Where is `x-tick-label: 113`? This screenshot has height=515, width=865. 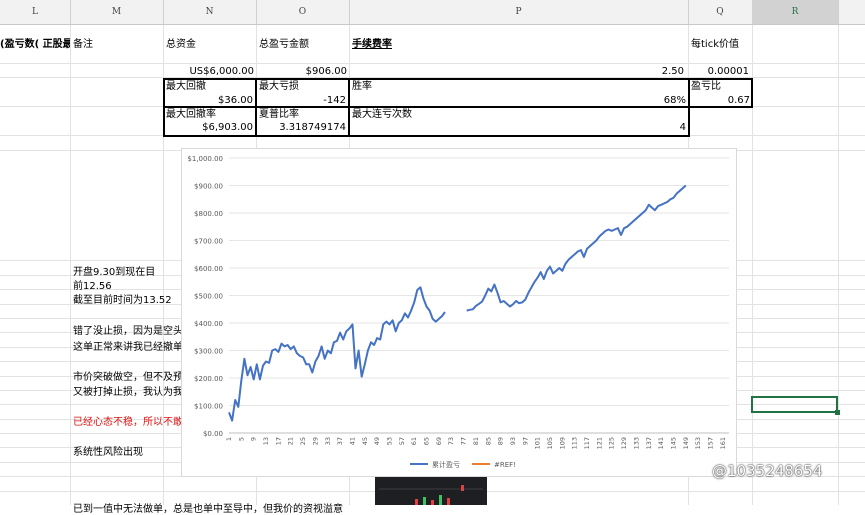 x-tick-label: 113 is located at coordinates (575, 443).